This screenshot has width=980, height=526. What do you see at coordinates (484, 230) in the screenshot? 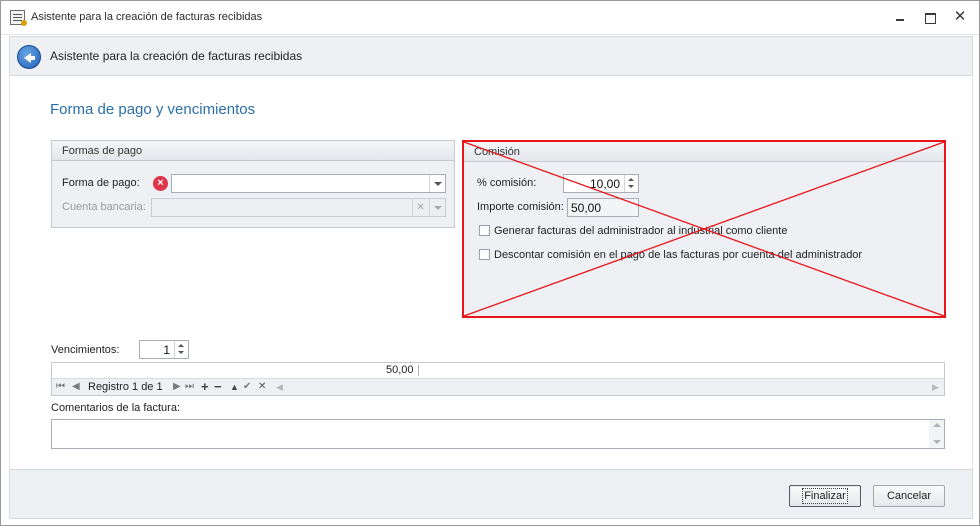
I see `generar-facturas-checkbox` at bounding box center [484, 230].